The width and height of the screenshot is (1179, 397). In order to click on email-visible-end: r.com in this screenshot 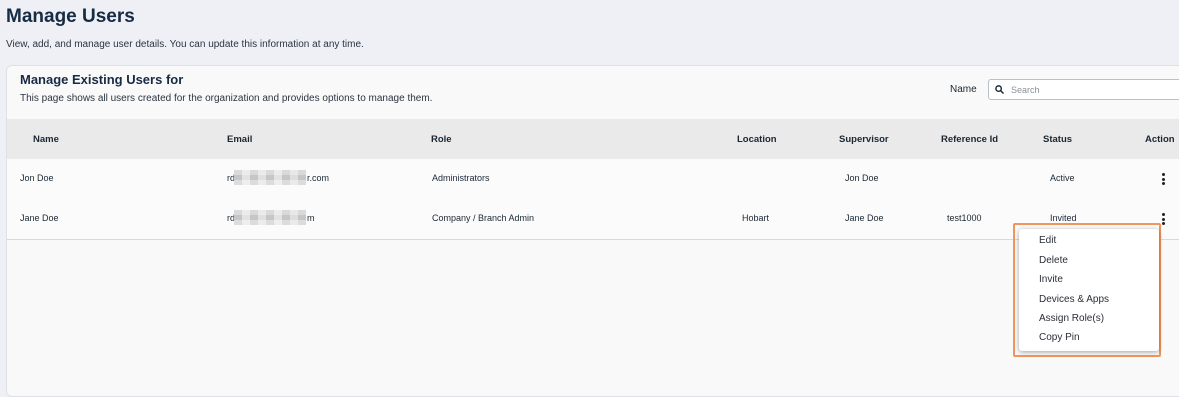, I will do `click(318, 178)`.